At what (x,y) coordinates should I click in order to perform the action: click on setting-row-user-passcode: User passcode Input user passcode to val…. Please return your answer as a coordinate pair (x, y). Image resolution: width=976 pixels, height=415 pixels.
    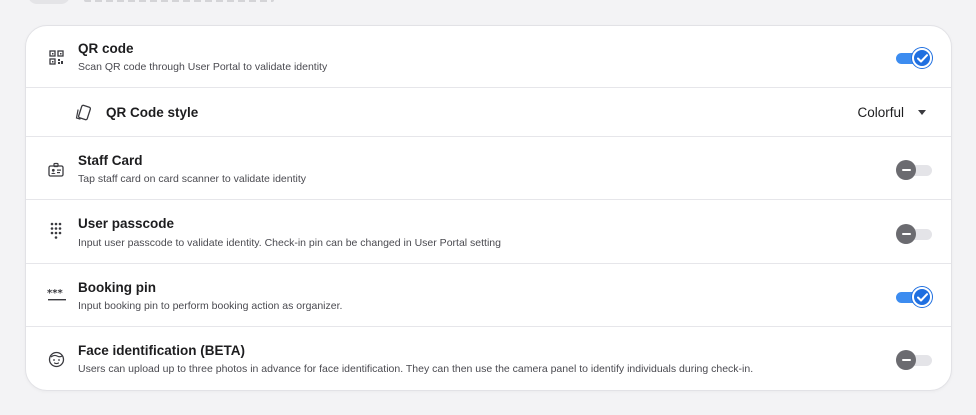
    Looking at the image, I should click on (488, 232).